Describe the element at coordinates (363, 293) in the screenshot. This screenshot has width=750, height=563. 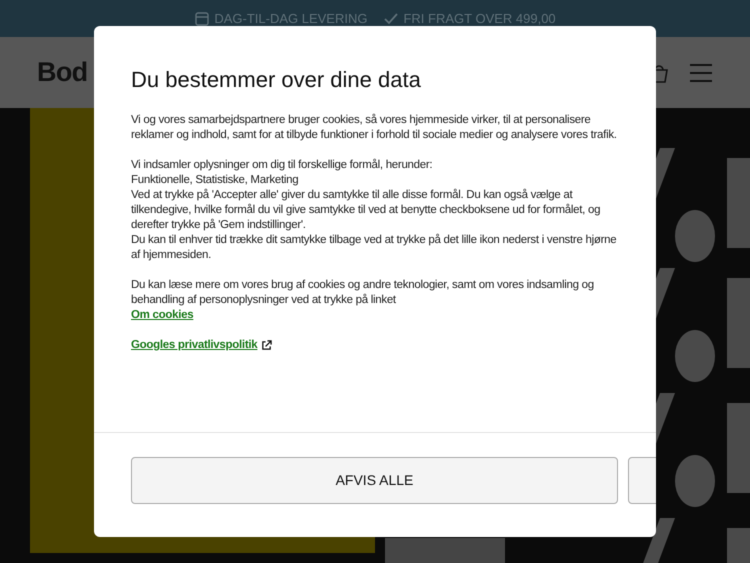
I see `body-text: Du kan læse mere om vores brug af cookies og andre teknologier, samt om vores indsamling og behandling af personoplysninger ved at trykke på linket` at that location.